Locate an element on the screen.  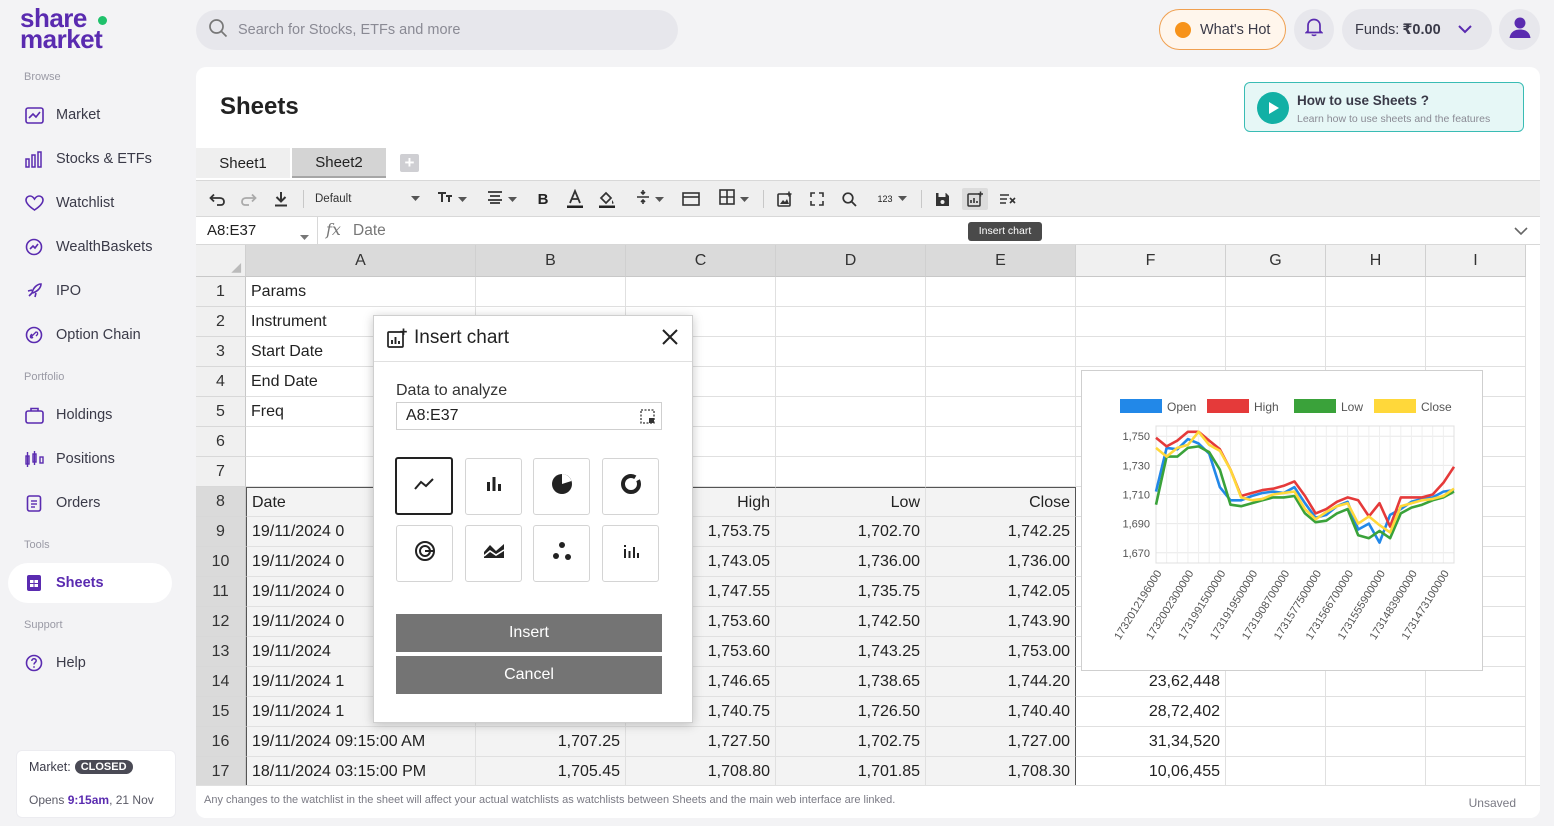
tab-sheet2: Sheet2 is located at coordinates (339, 163).